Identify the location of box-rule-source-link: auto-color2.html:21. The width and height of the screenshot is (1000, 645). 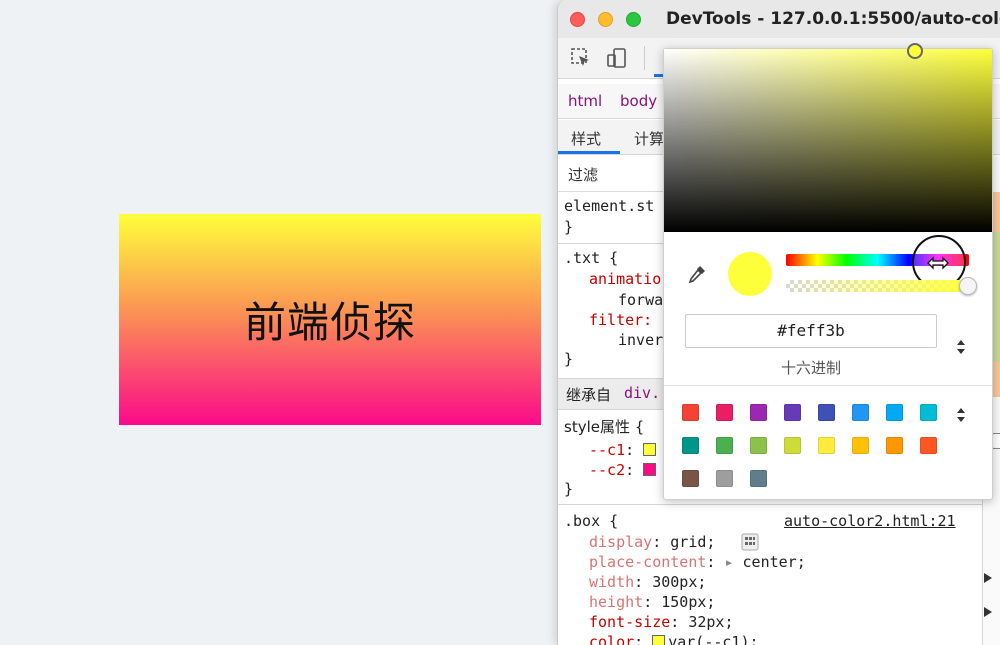
(870, 521).